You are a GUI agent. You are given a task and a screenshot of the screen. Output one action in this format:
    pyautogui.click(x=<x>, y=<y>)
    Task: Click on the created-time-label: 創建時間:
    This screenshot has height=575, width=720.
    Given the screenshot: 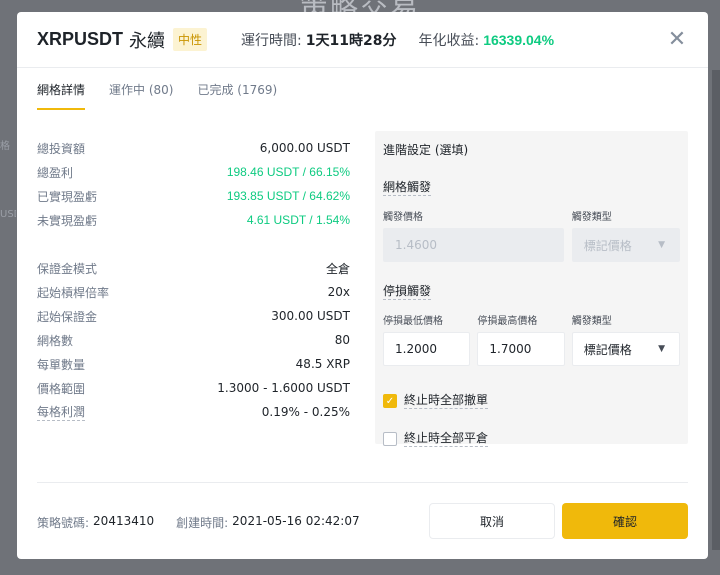 What is the action you would take?
    pyautogui.click(x=202, y=523)
    